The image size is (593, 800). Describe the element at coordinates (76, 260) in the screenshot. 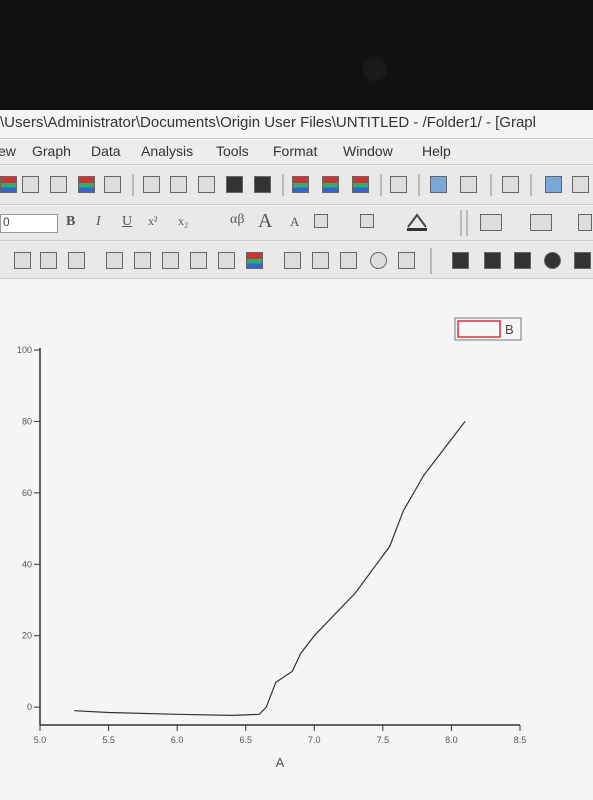

I see `merge-layers-icon` at that location.